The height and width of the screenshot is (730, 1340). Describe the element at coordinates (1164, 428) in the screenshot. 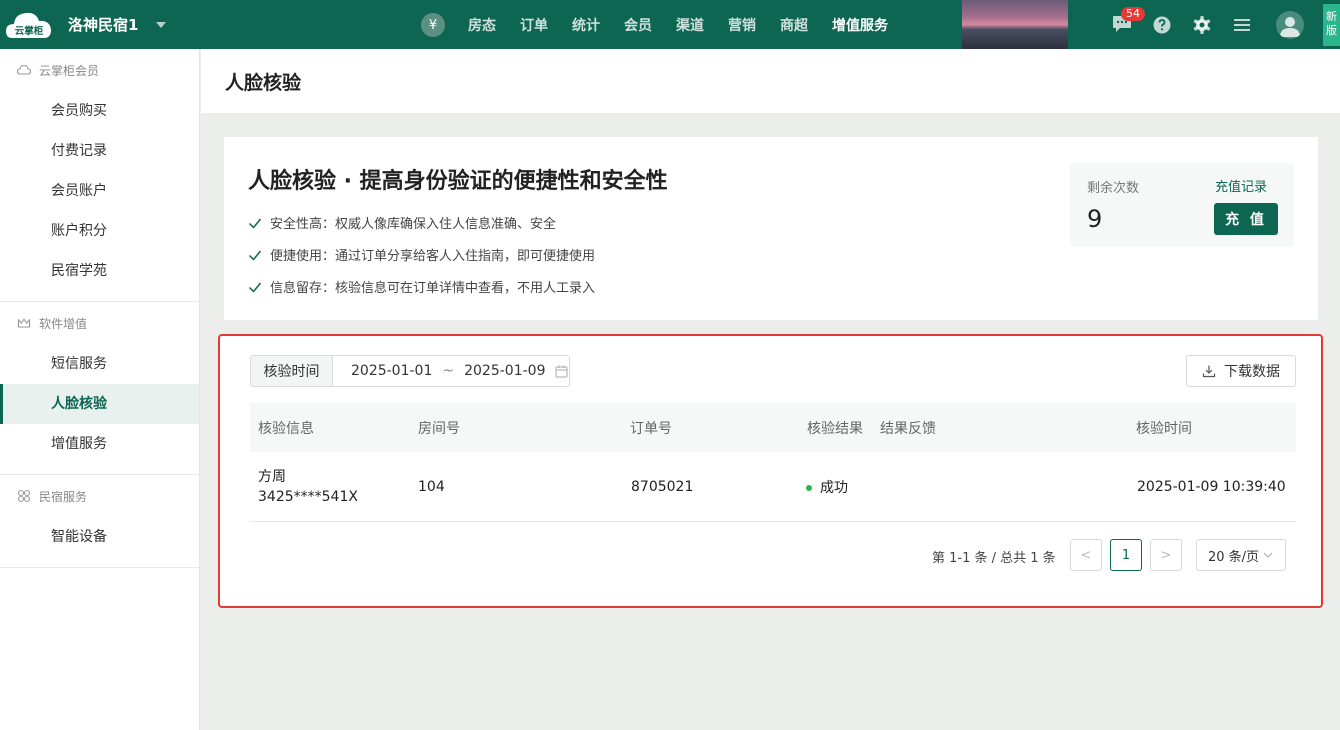

I see `column-header-verification-time: 核验时间` at that location.